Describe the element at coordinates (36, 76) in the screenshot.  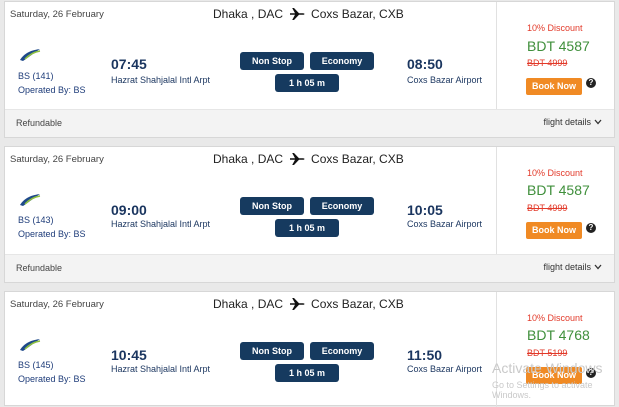
I see `flight-number: BS (141)` at that location.